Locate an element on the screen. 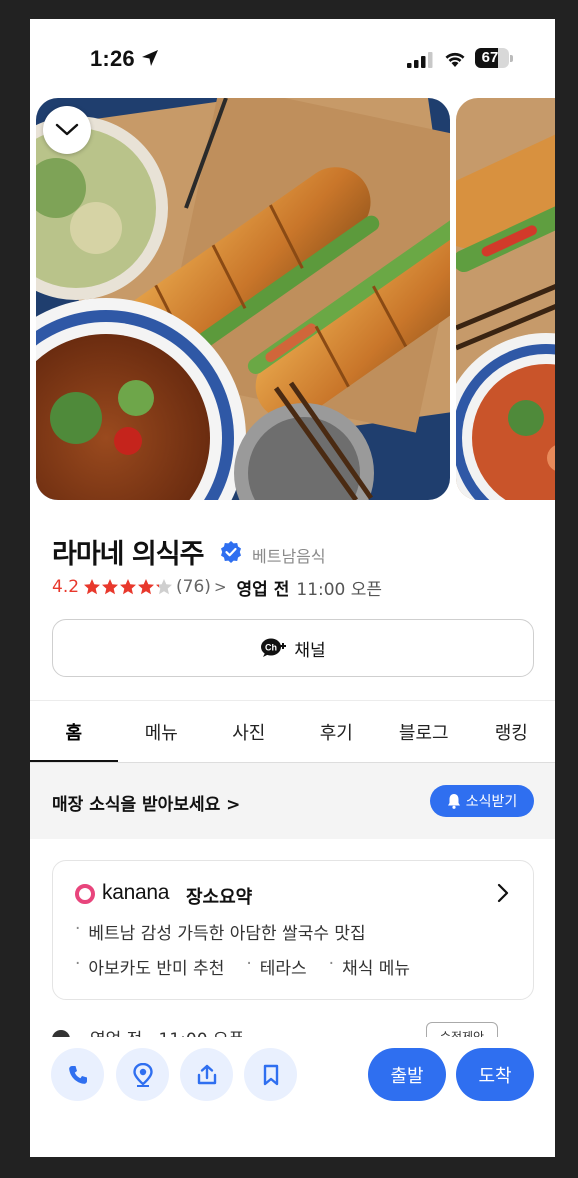  wifi-icon is located at coordinates (455, 59).